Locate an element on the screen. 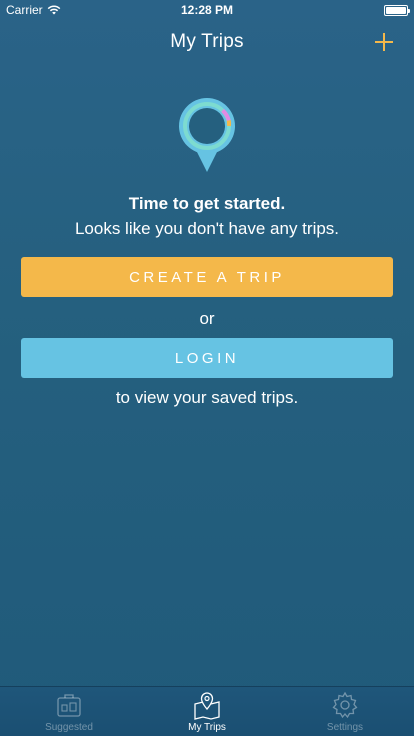 This screenshot has height=736, width=414. tab-settings: Settings is located at coordinates (345, 711).